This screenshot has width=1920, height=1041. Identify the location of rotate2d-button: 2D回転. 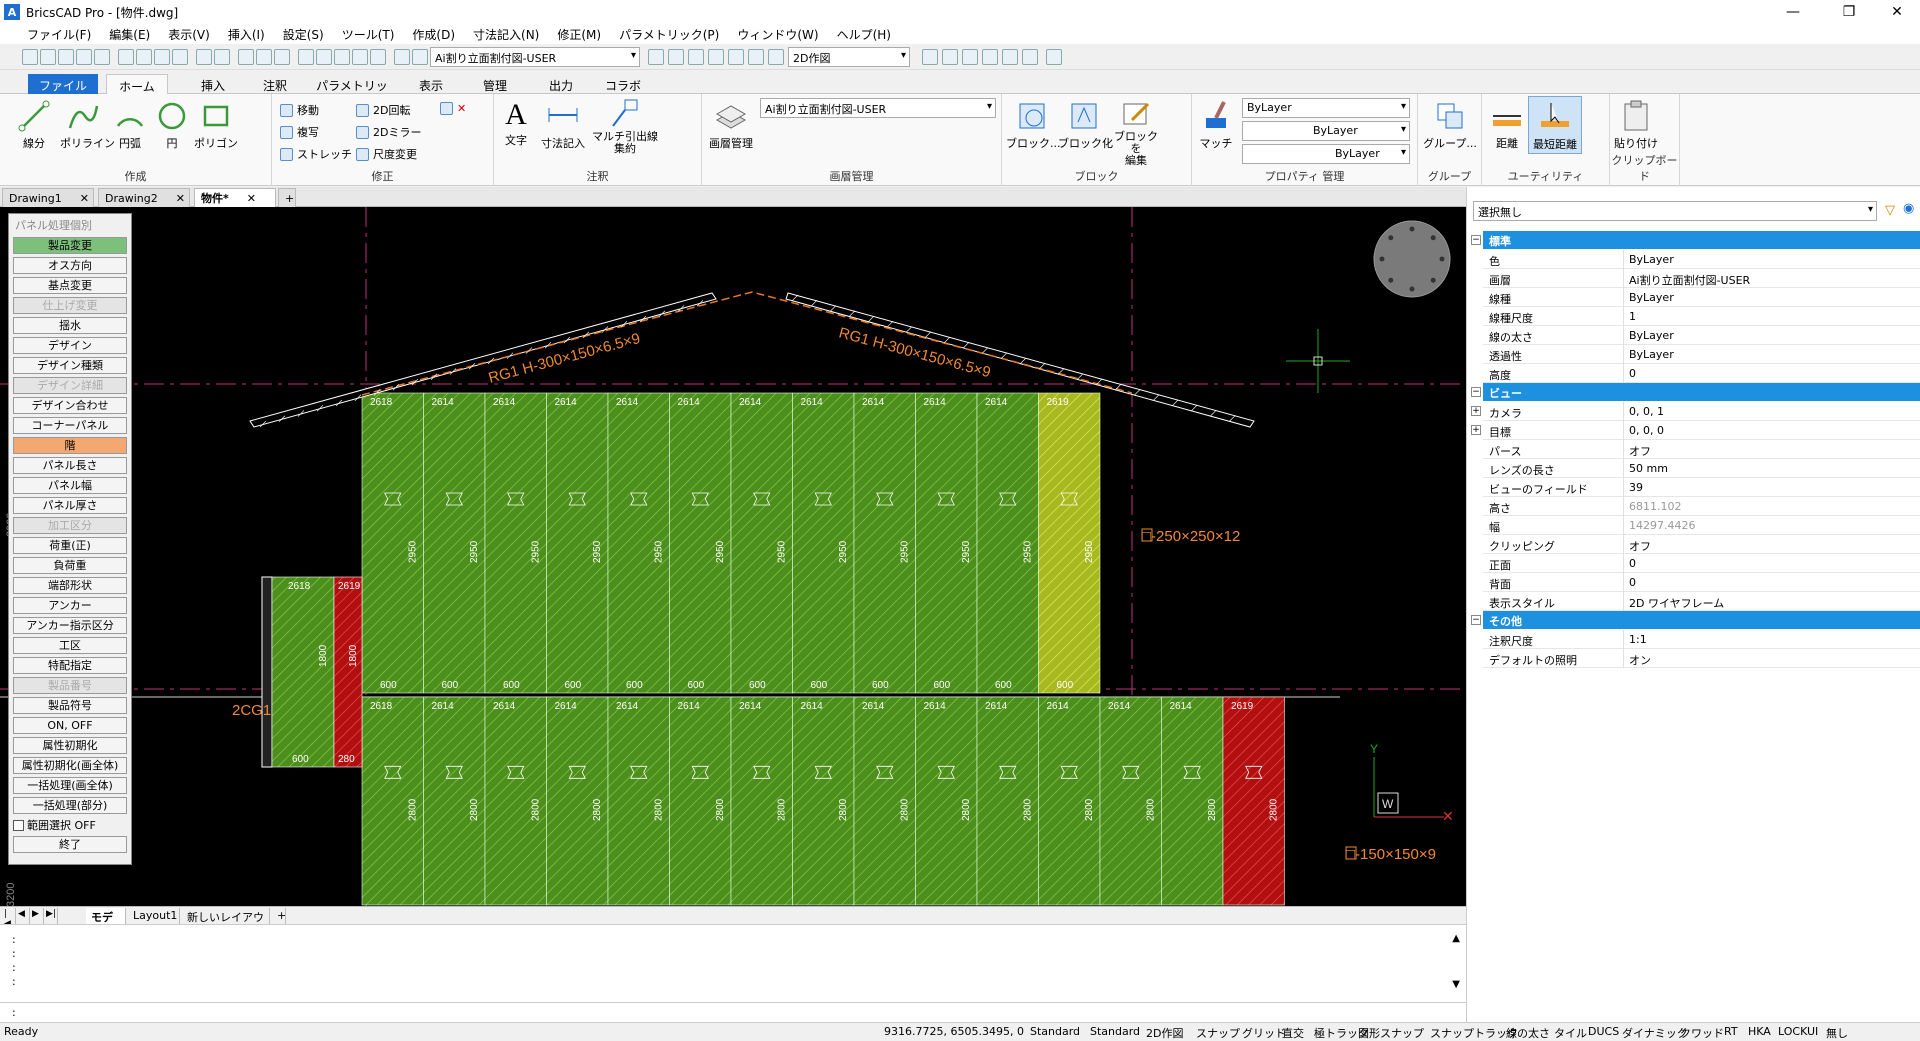
(383, 110).